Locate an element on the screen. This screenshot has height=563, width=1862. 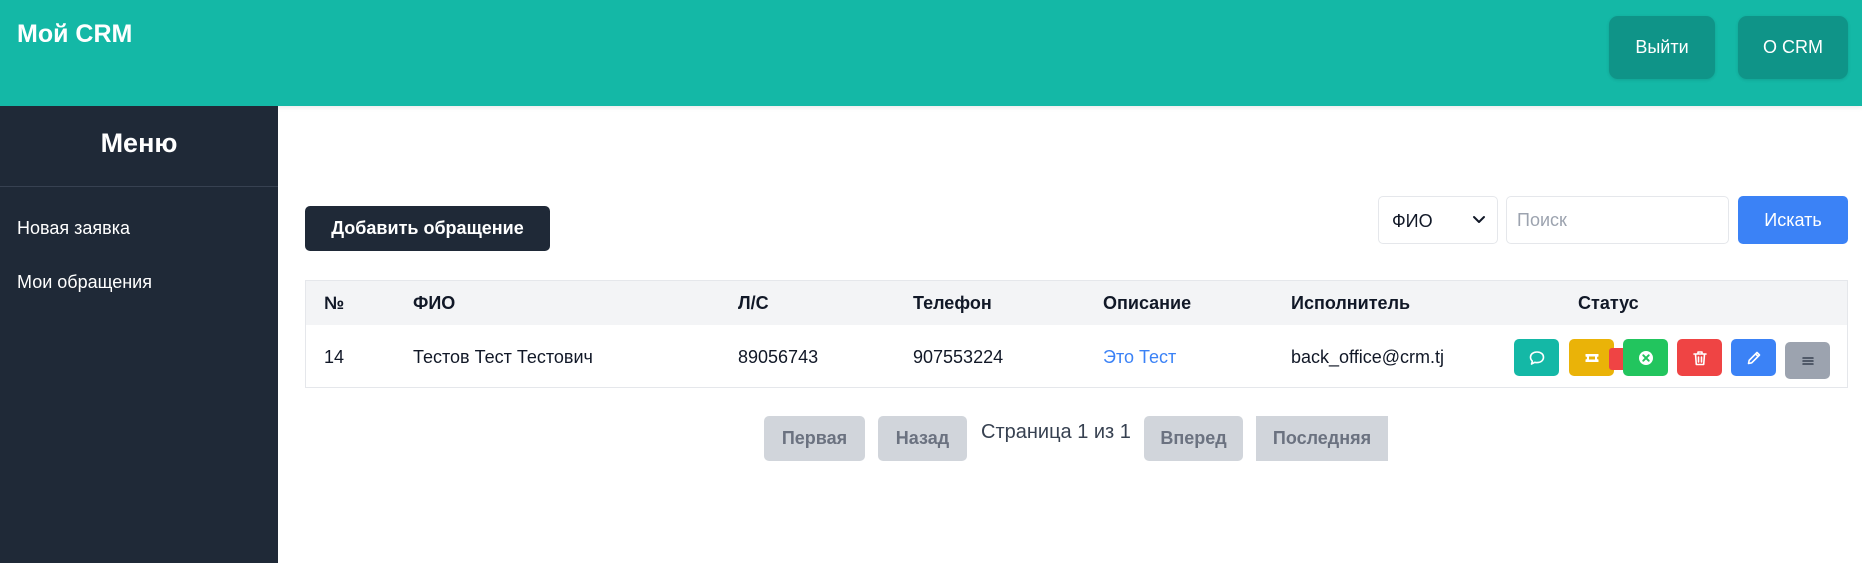
ticket-icon is located at coordinates (1591, 357).